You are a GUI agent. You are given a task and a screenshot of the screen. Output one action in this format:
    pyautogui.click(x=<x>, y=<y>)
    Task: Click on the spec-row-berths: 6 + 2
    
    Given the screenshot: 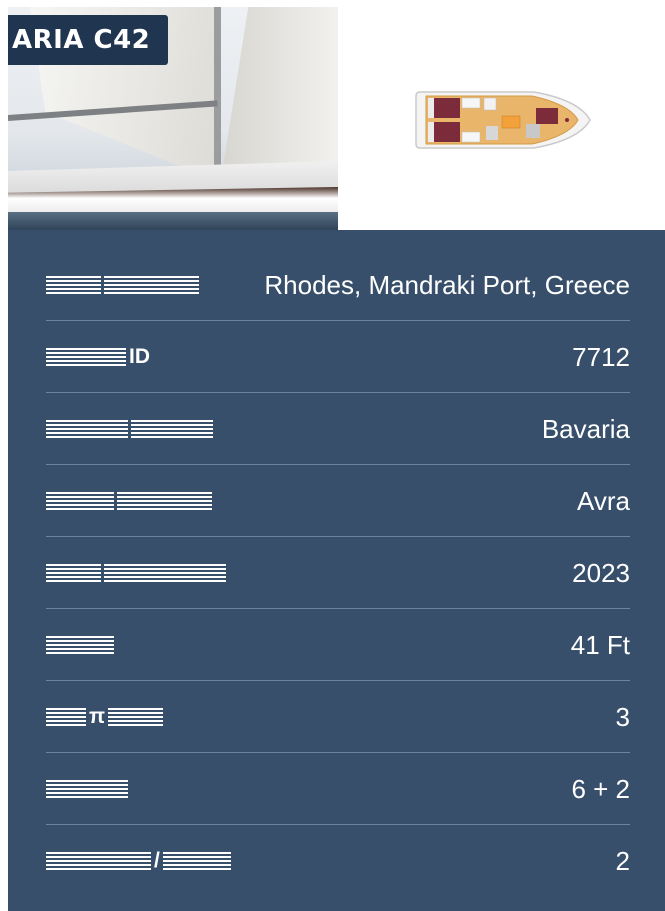 What is the action you would take?
    pyautogui.click(x=338, y=789)
    